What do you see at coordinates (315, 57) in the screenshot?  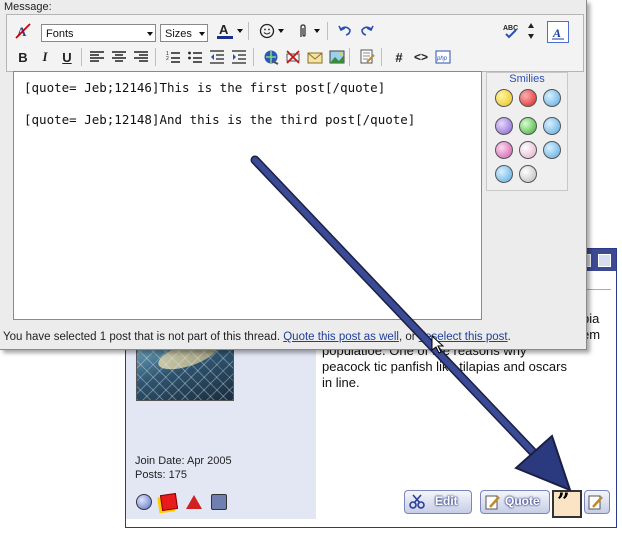 I see `email-icon` at bounding box center [315, 57].